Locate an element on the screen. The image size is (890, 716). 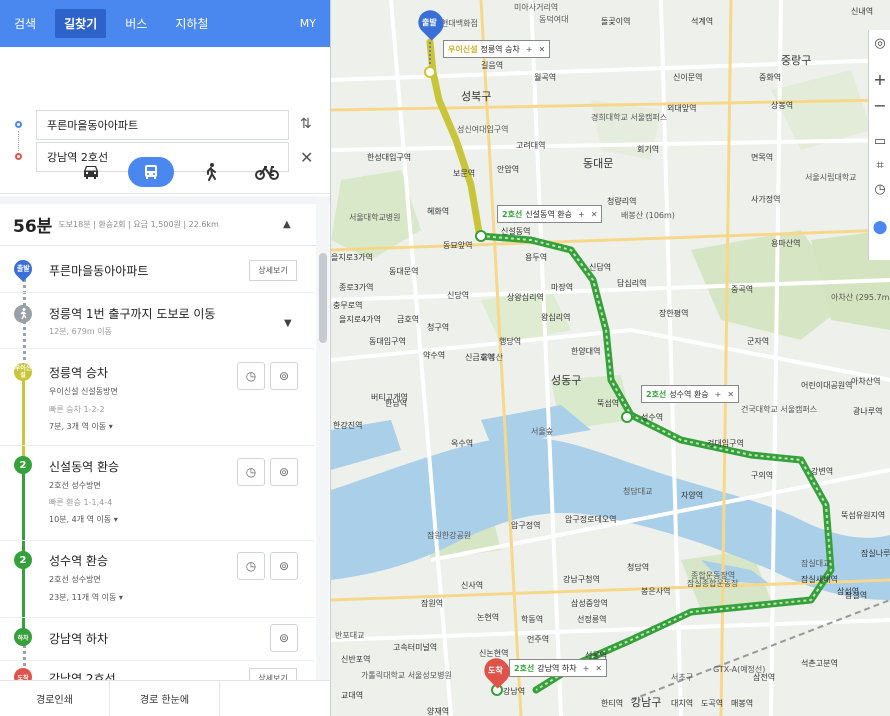
bike-icon is located at coordinates (267, 172).